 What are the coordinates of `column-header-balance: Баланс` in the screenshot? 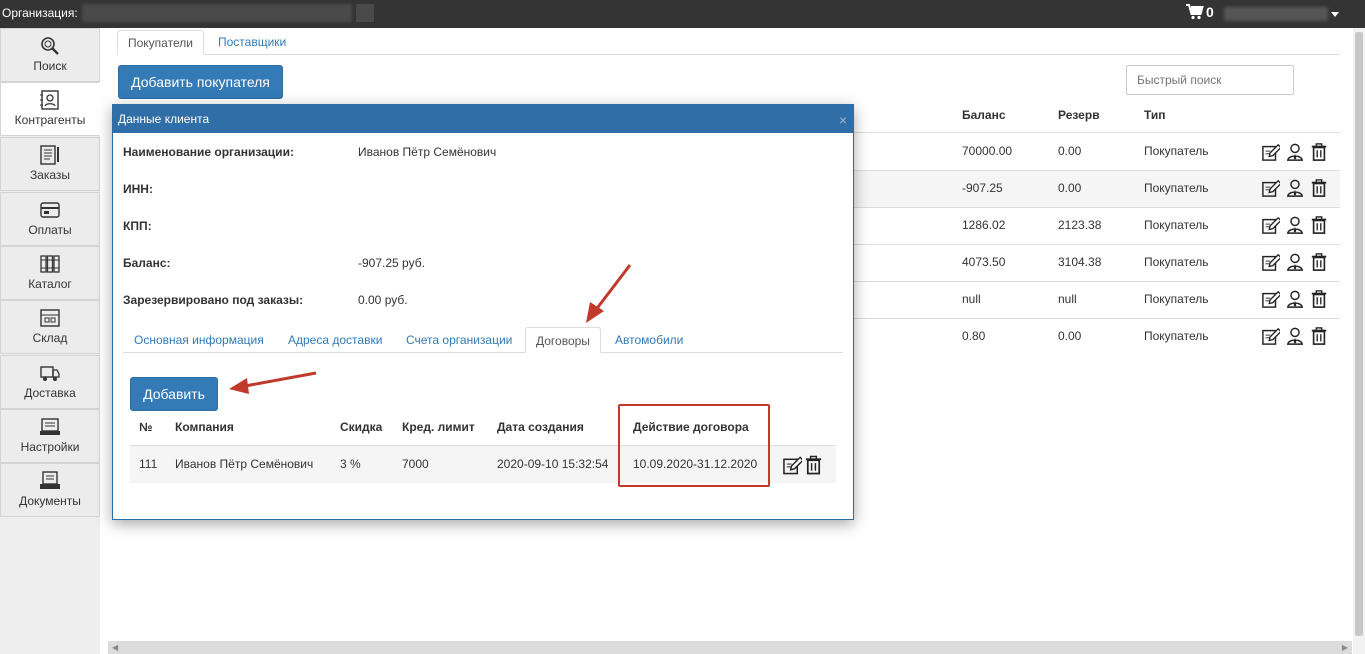 It's located at (984, 115).